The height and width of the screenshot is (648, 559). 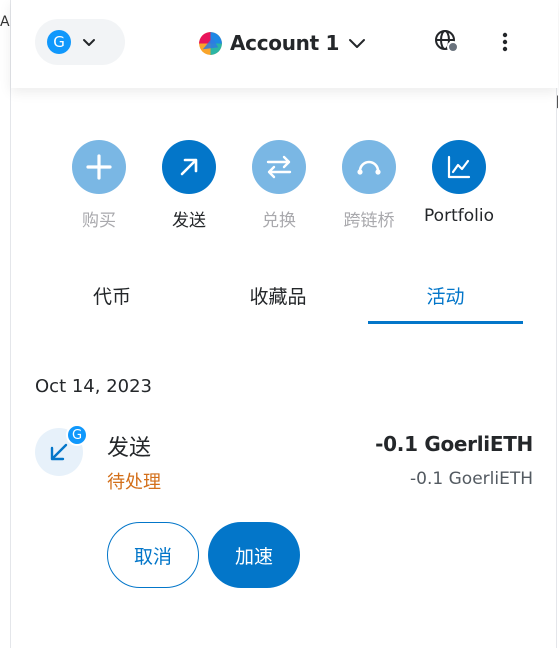 I want to click on portfolio-button-circle, so click(x=459, y=167).